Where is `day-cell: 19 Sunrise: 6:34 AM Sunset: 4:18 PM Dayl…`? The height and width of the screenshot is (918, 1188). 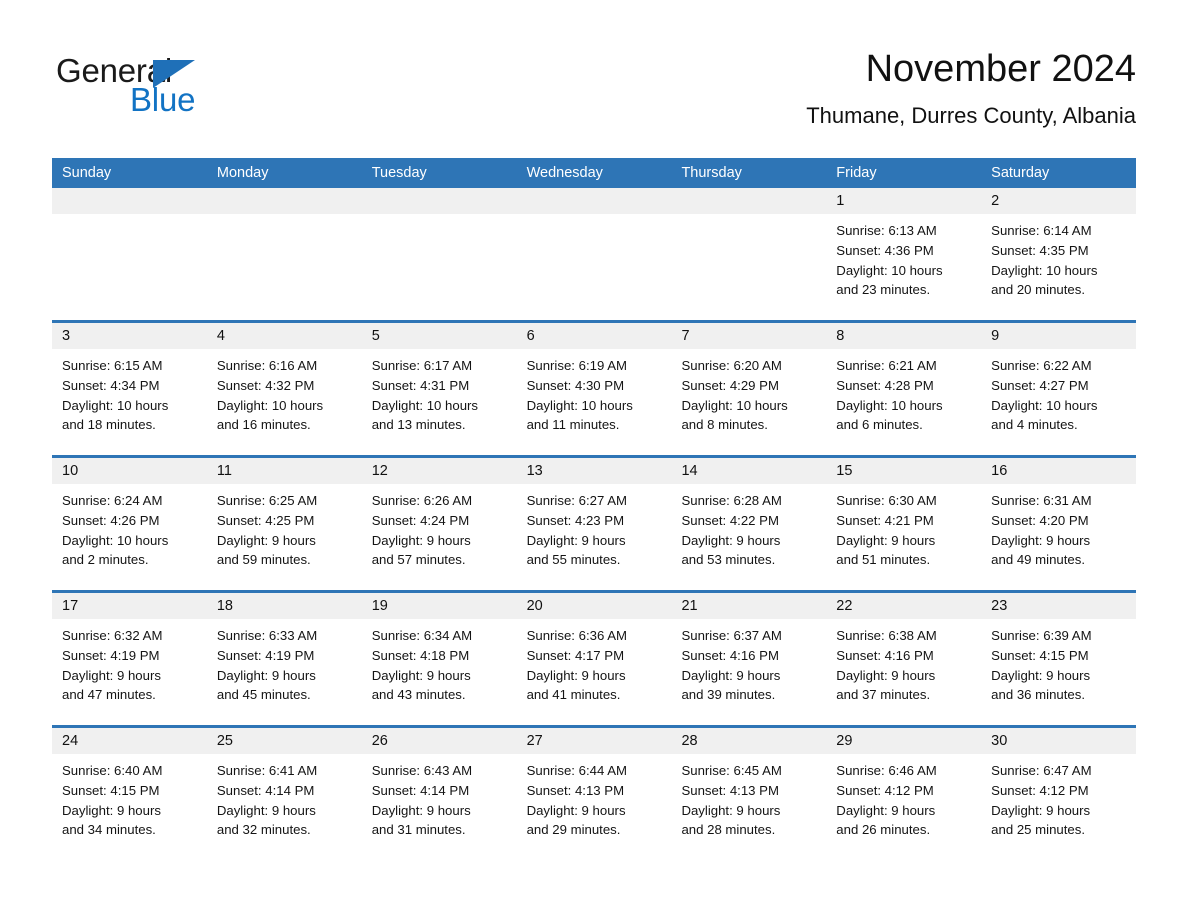 day-cell: 19 Sunrise: 6:34 AM Sunset: 4:18 PM Dayl… is located at coordinates (439, 659).